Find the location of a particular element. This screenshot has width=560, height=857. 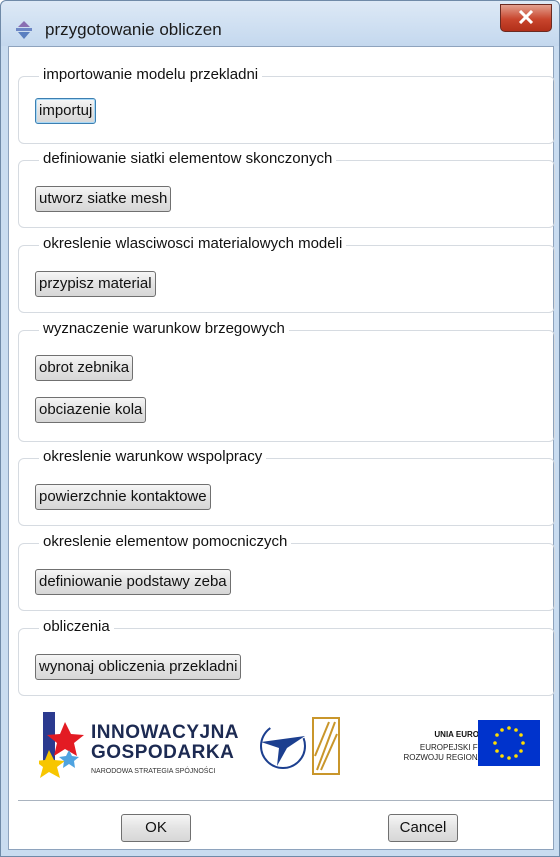

footer-divider is located at coordinates (285, 801).